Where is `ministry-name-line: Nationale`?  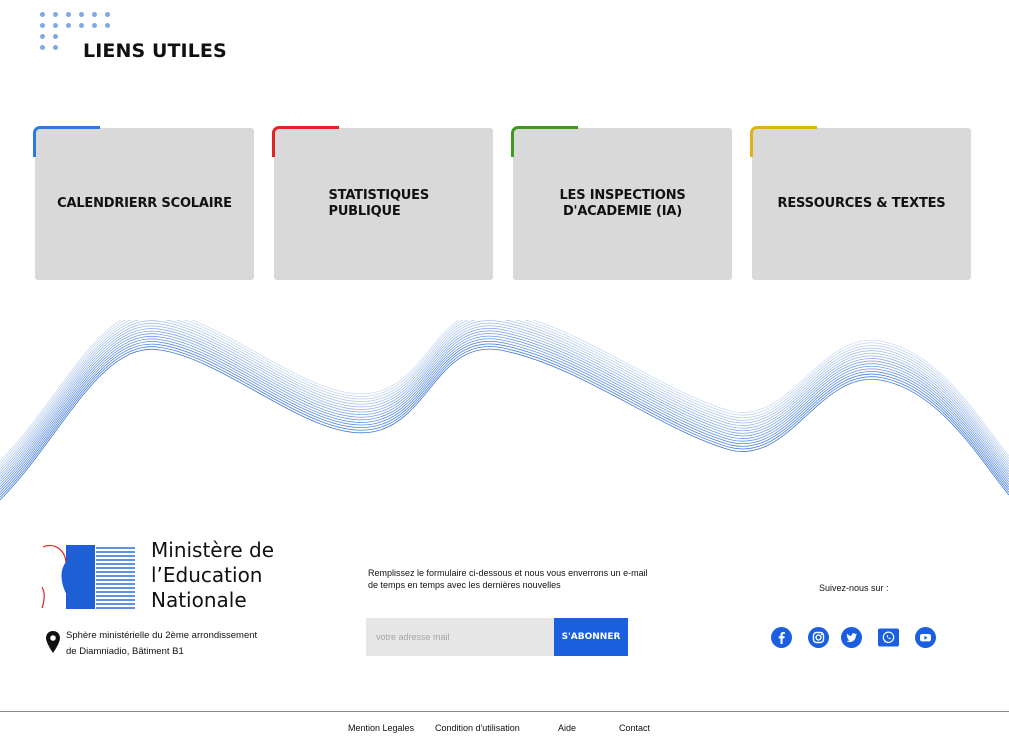 ministry-name-line: Nationale is located at coordinates (199, 600).